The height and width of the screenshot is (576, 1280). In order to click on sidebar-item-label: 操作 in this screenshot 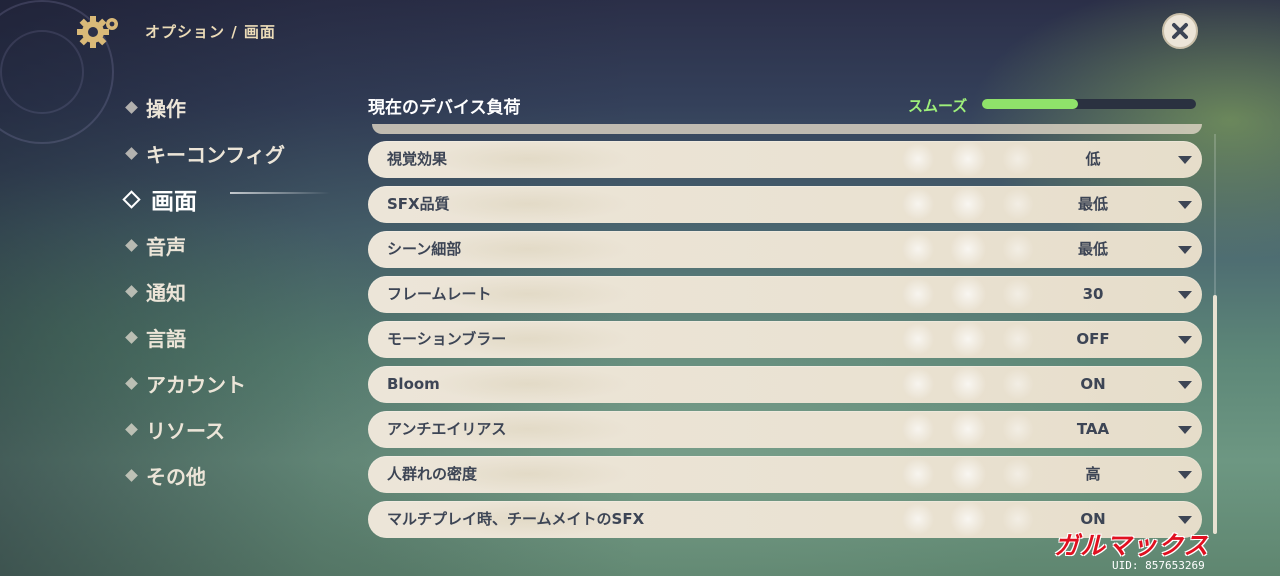, I will do `click(166, 108)`.